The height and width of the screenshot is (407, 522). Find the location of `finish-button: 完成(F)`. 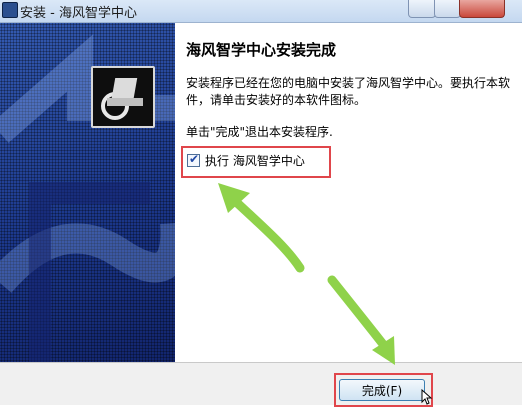

finish-button: 完成(F) is located at coordinates (382, 390).